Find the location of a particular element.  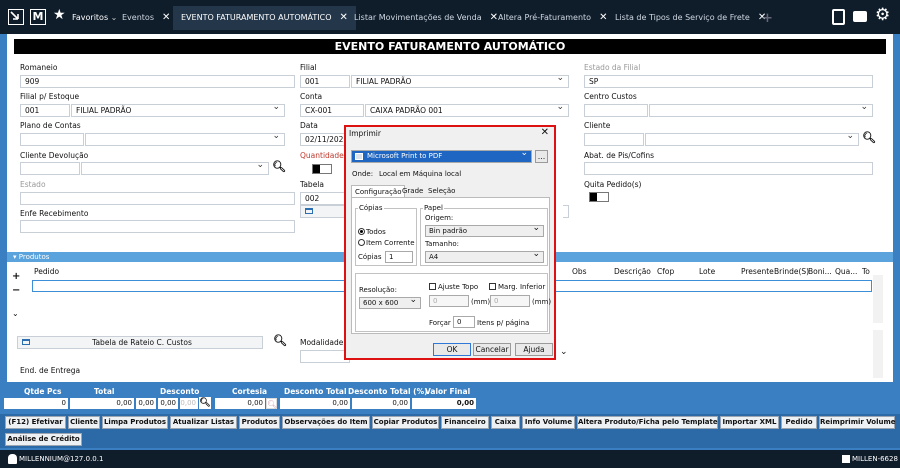

limpa-produtos-button: Limpa Produtos is located at coordinates (135, 422).